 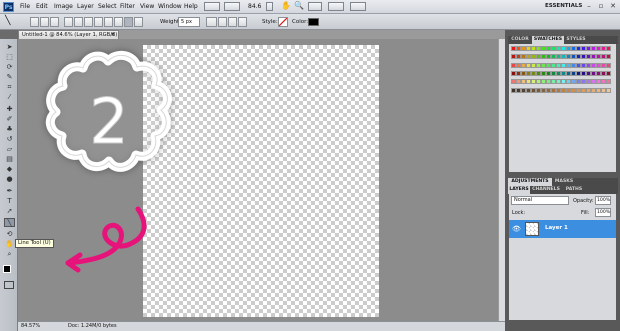 I want to click on hand-tool-icon: ✋, so click(x=9, y=244).